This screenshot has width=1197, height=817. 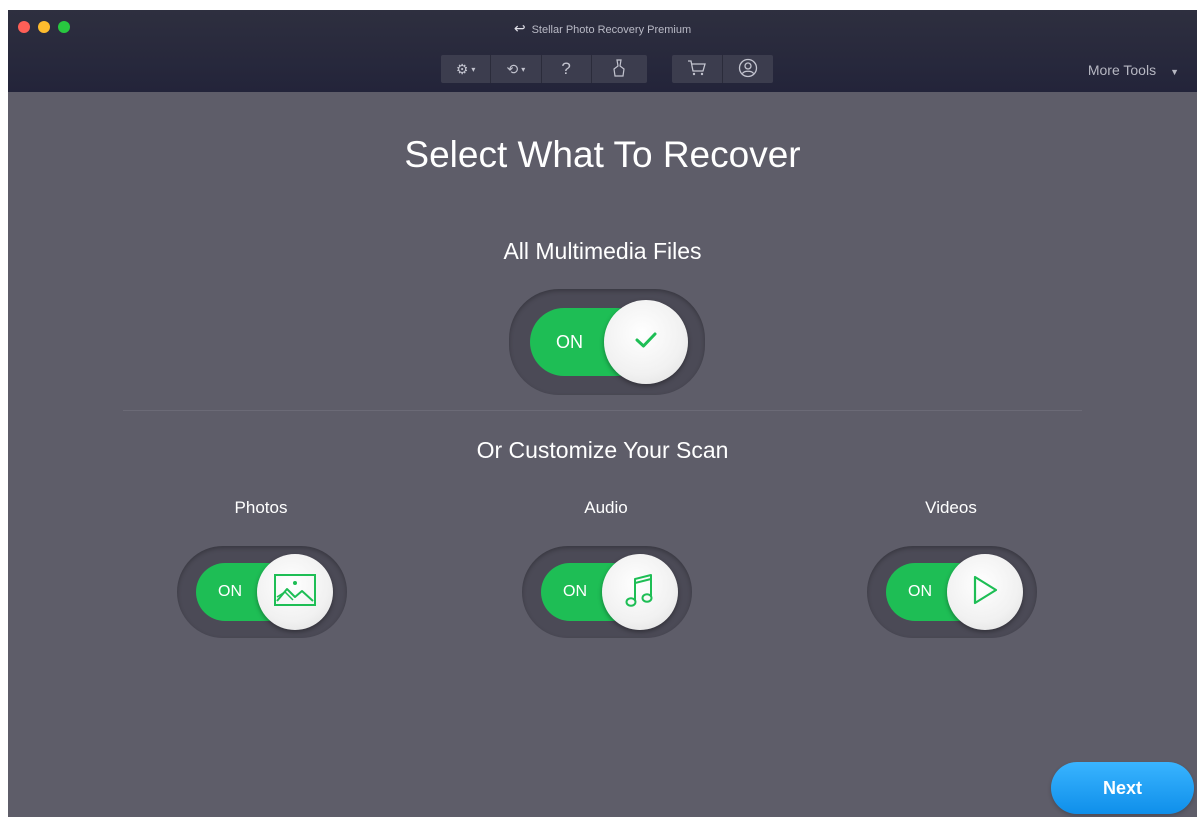 I want to click on help-button: ?, so click(x=567, y=69).